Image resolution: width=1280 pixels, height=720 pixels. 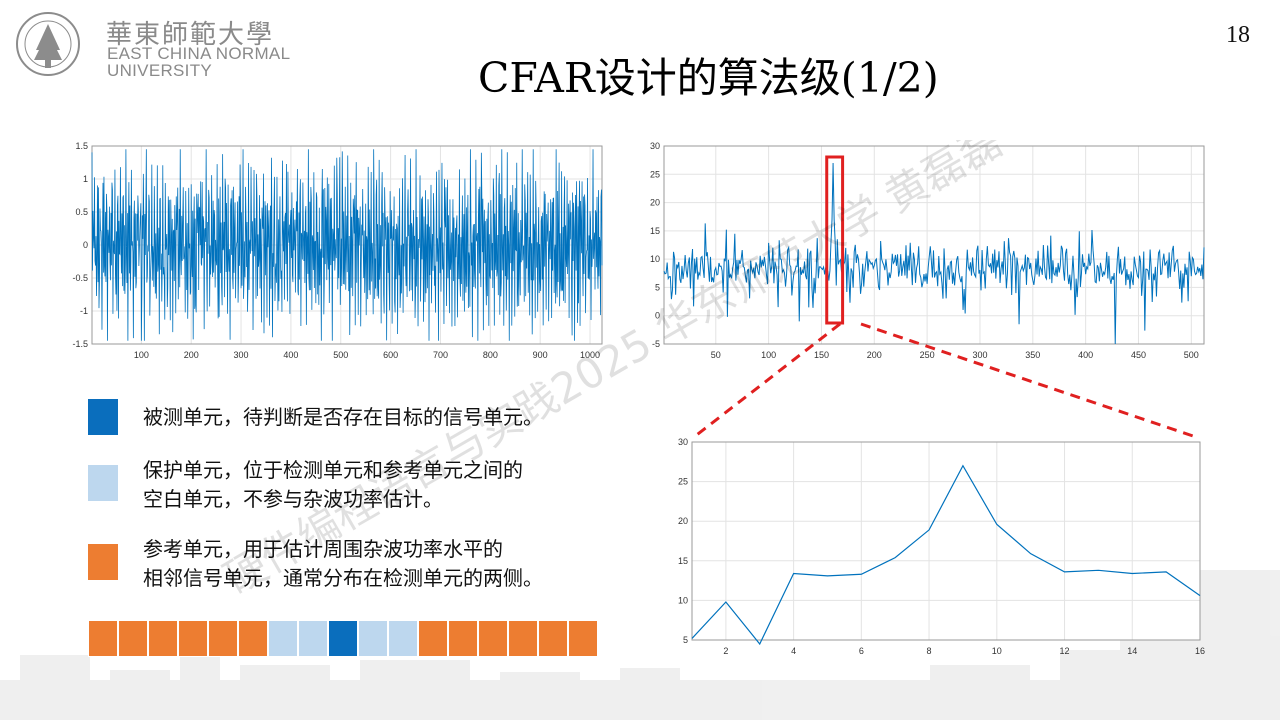 What do you see at coordinates (343, 578) in the screenshot?
I see `legend-text-reference-line-2: 相邻信号单元，通常分布在检测单元的两侧。` at bounding box center [343, 578].